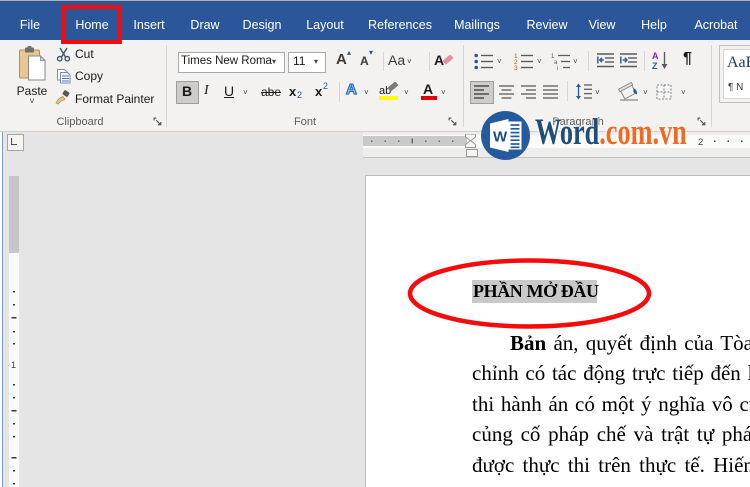 The height and width of the screenshot is (487, 750). What do you see at coordinates (13, 365) in the screenshot?
I see `svg-text: 1` at bounding box center [13, 365].